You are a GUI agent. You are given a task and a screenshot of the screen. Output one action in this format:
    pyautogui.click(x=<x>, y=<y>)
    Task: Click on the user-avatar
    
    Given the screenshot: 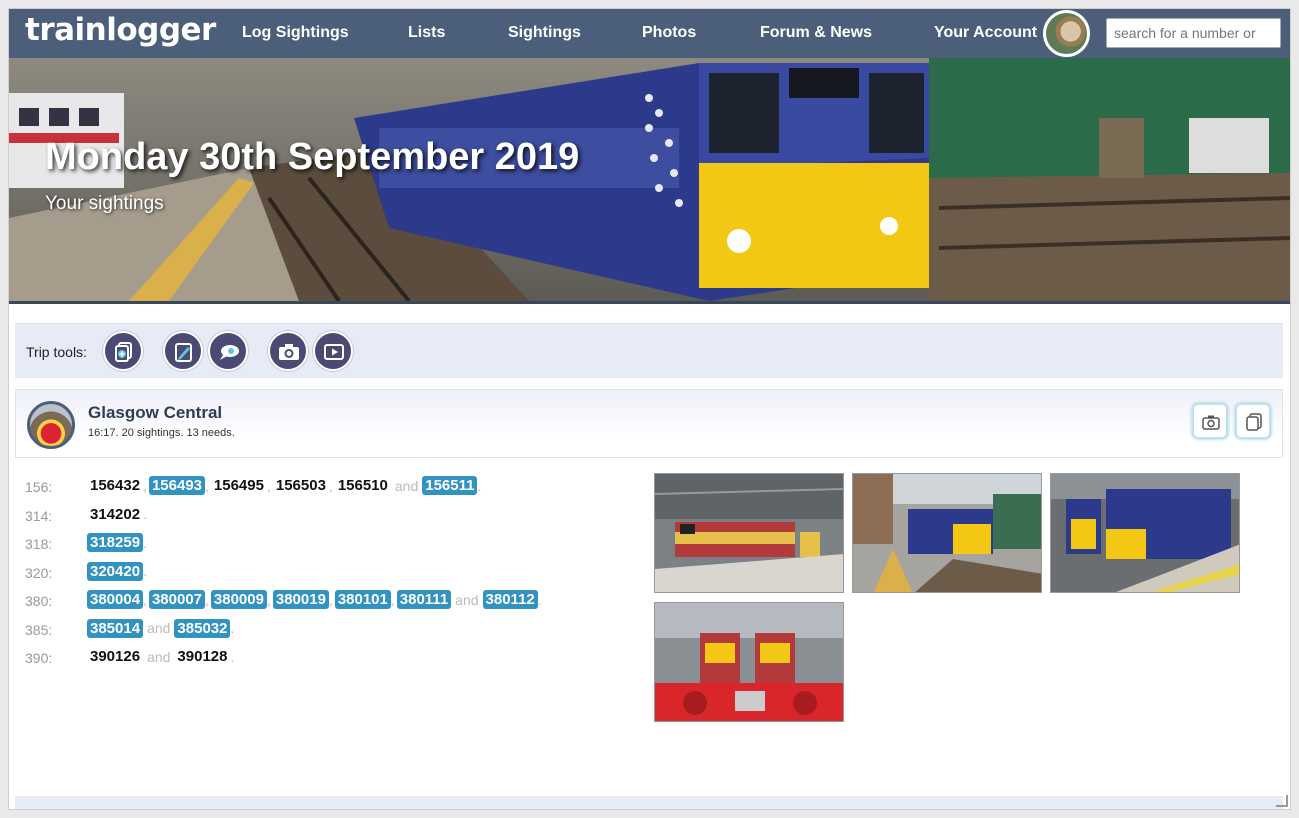 What is the action you would take?
    pyautogui.click(x=1066, y=33)
    